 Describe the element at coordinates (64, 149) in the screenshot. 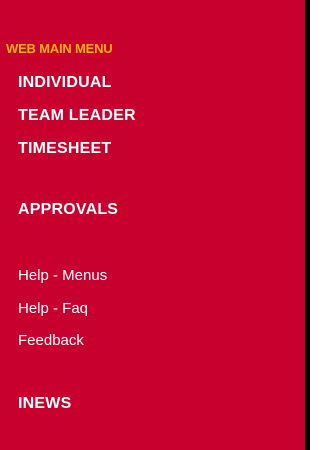

I see `menu-item-timesheet: TIMESHEET` at that location.